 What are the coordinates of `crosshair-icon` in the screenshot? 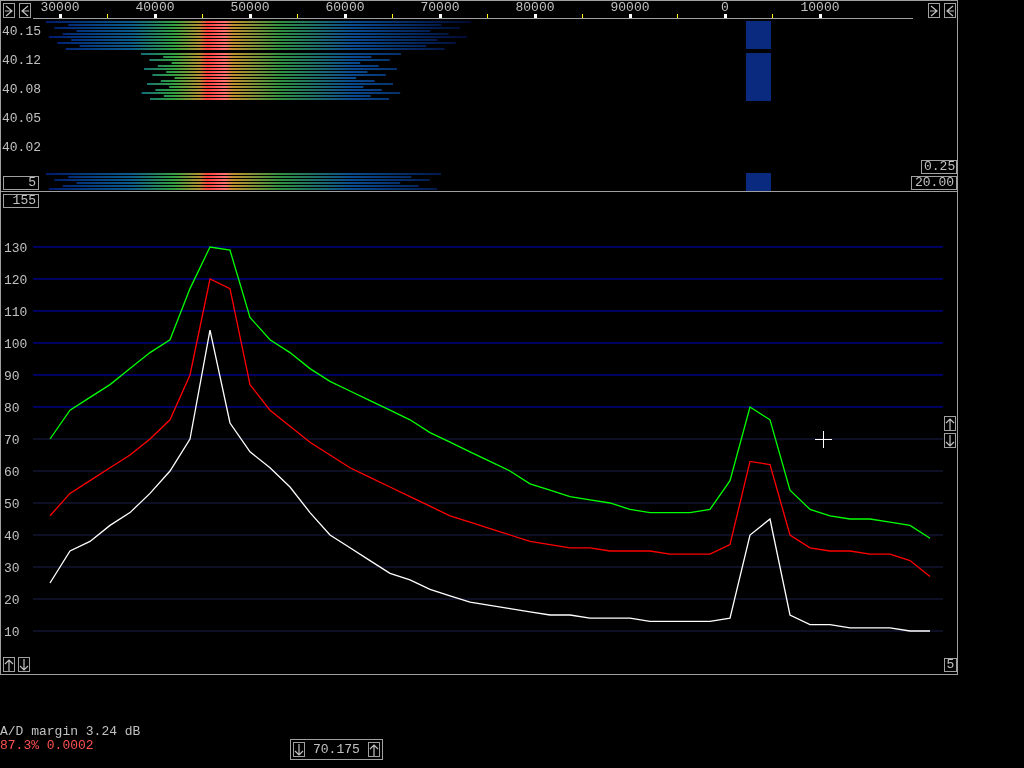 It's located at (823, 439).